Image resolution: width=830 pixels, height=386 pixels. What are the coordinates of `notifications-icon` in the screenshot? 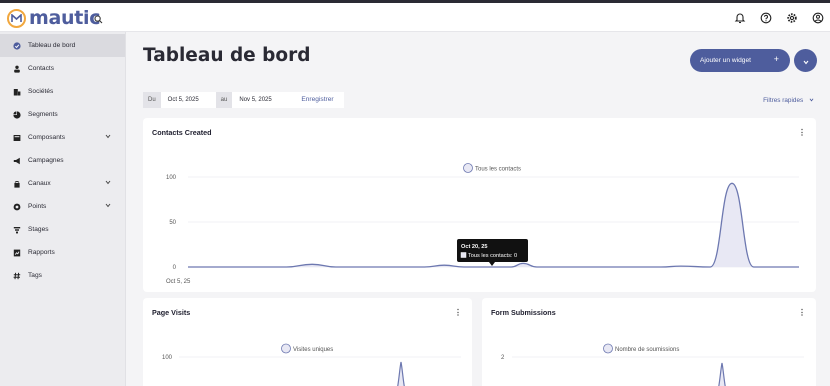 It's located at (740, 18).